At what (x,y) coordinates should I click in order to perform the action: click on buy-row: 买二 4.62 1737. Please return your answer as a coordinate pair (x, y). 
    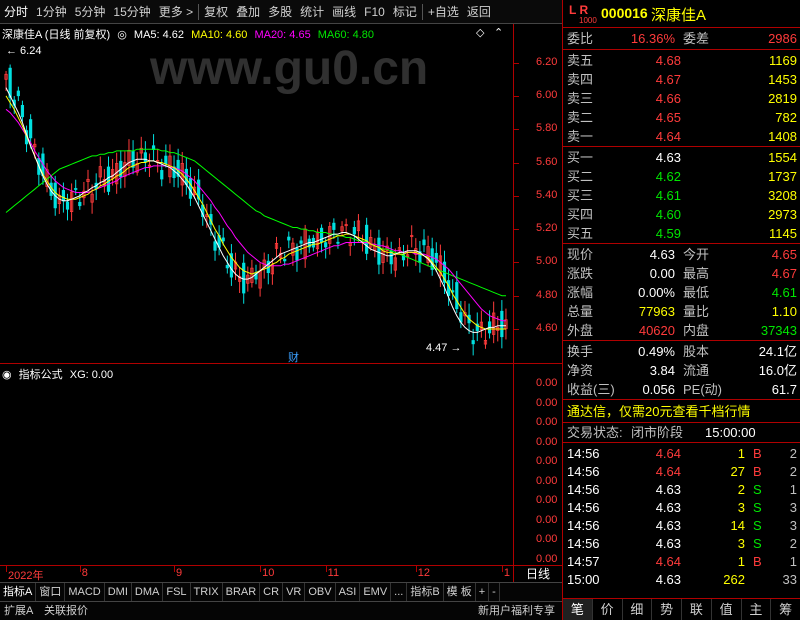
    Looking at the image, I should click on (681, 176).